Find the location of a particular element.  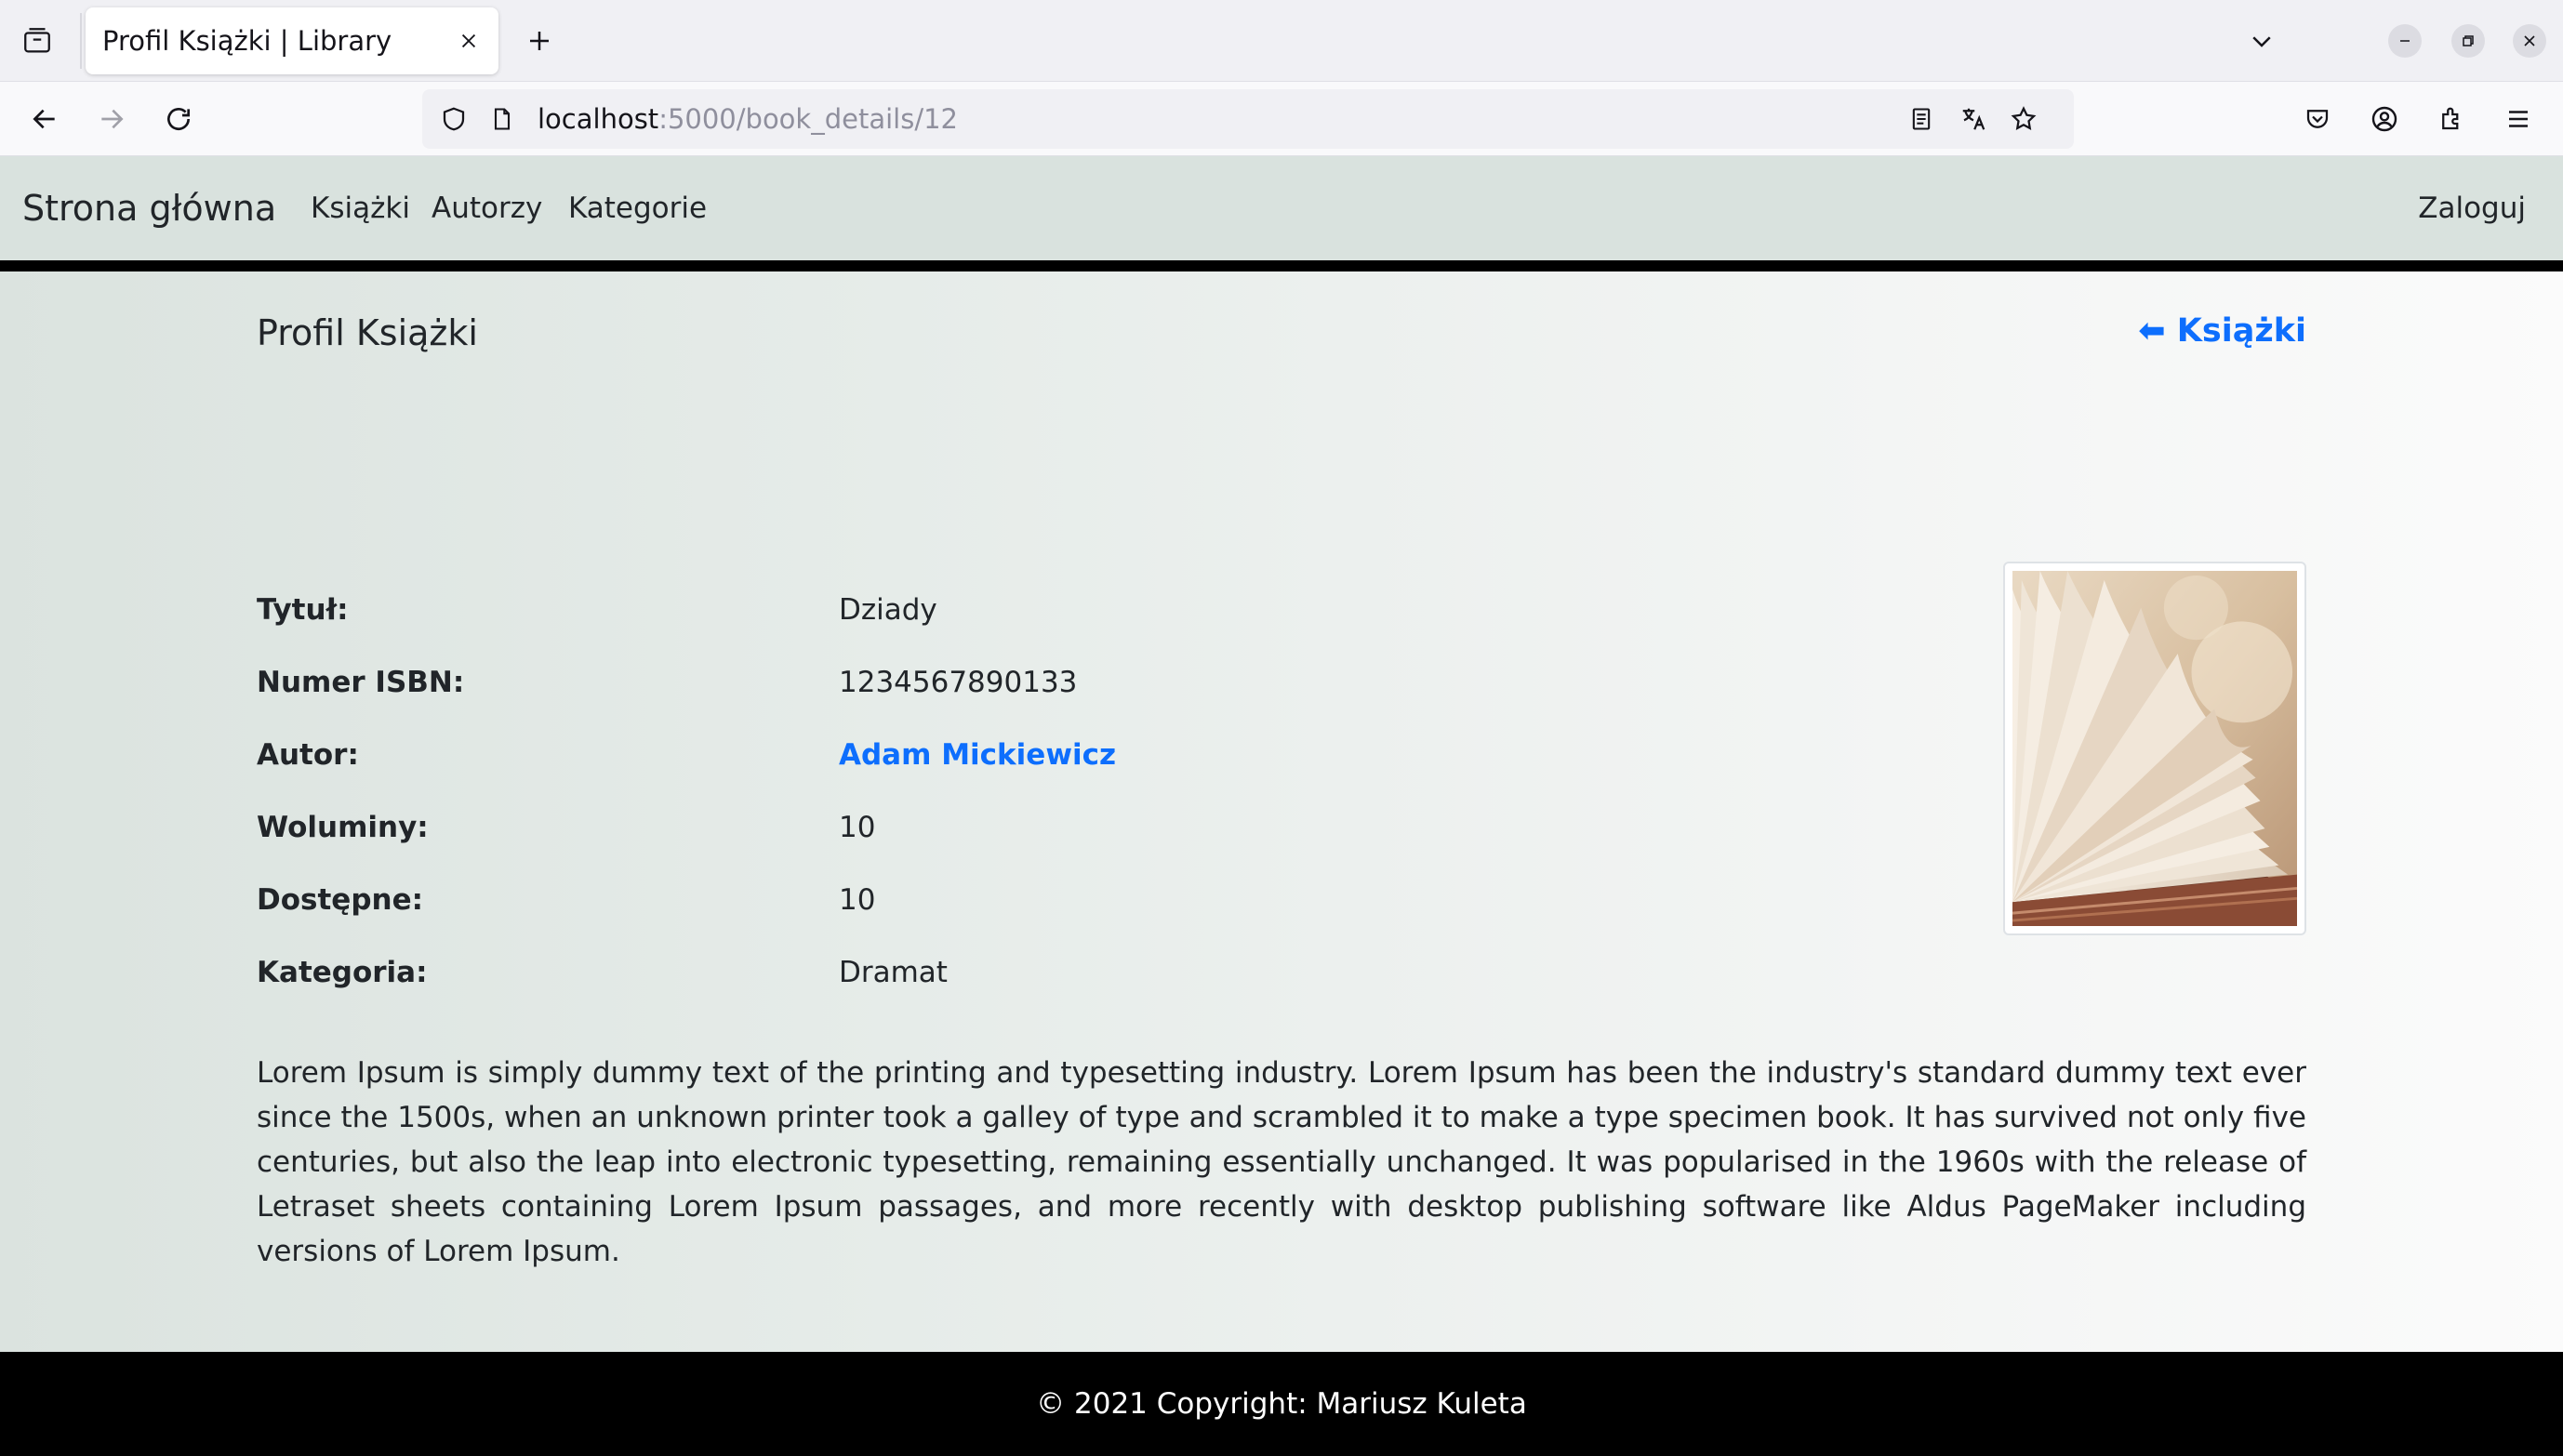

back-to-books-link: ⬅ Książki is located at coordinates (2222, 331).